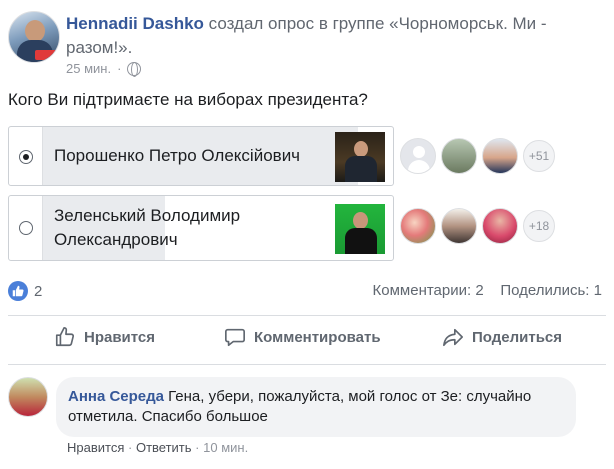 Image resolution: width=614 pixels, height=469 pixels. I want to click on post-meta: 25 мин. ·, so click(104, 69).